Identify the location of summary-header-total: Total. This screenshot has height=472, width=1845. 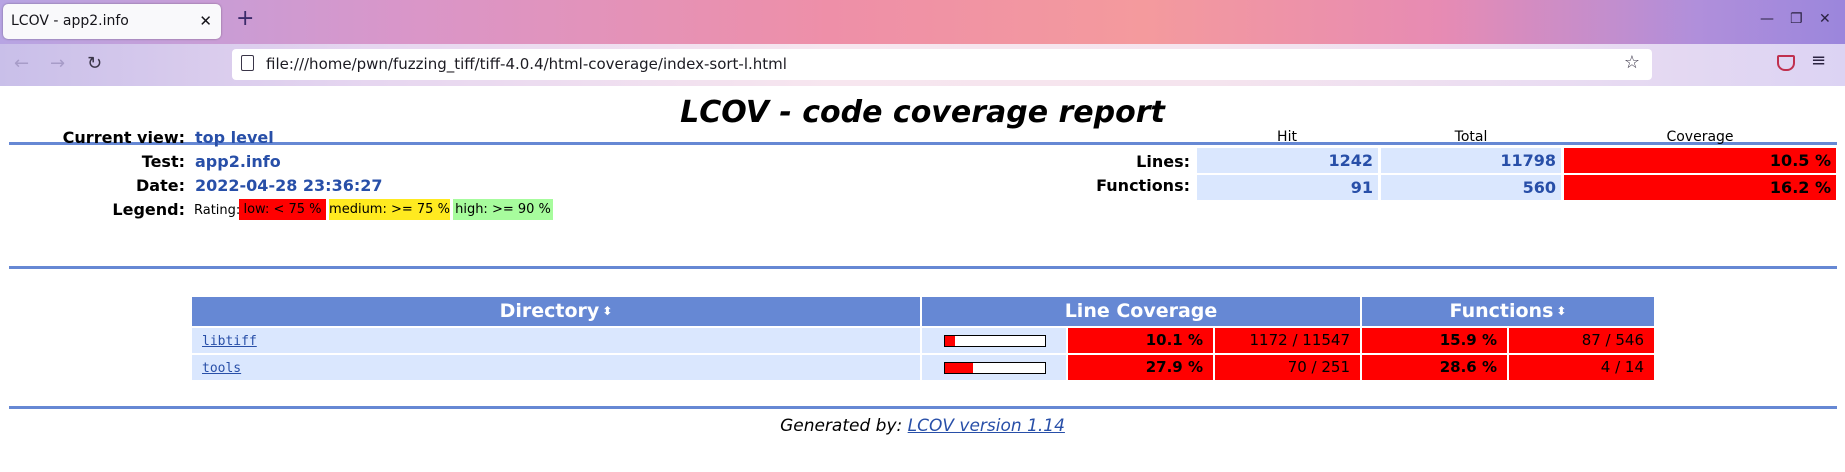
(1471, 137).